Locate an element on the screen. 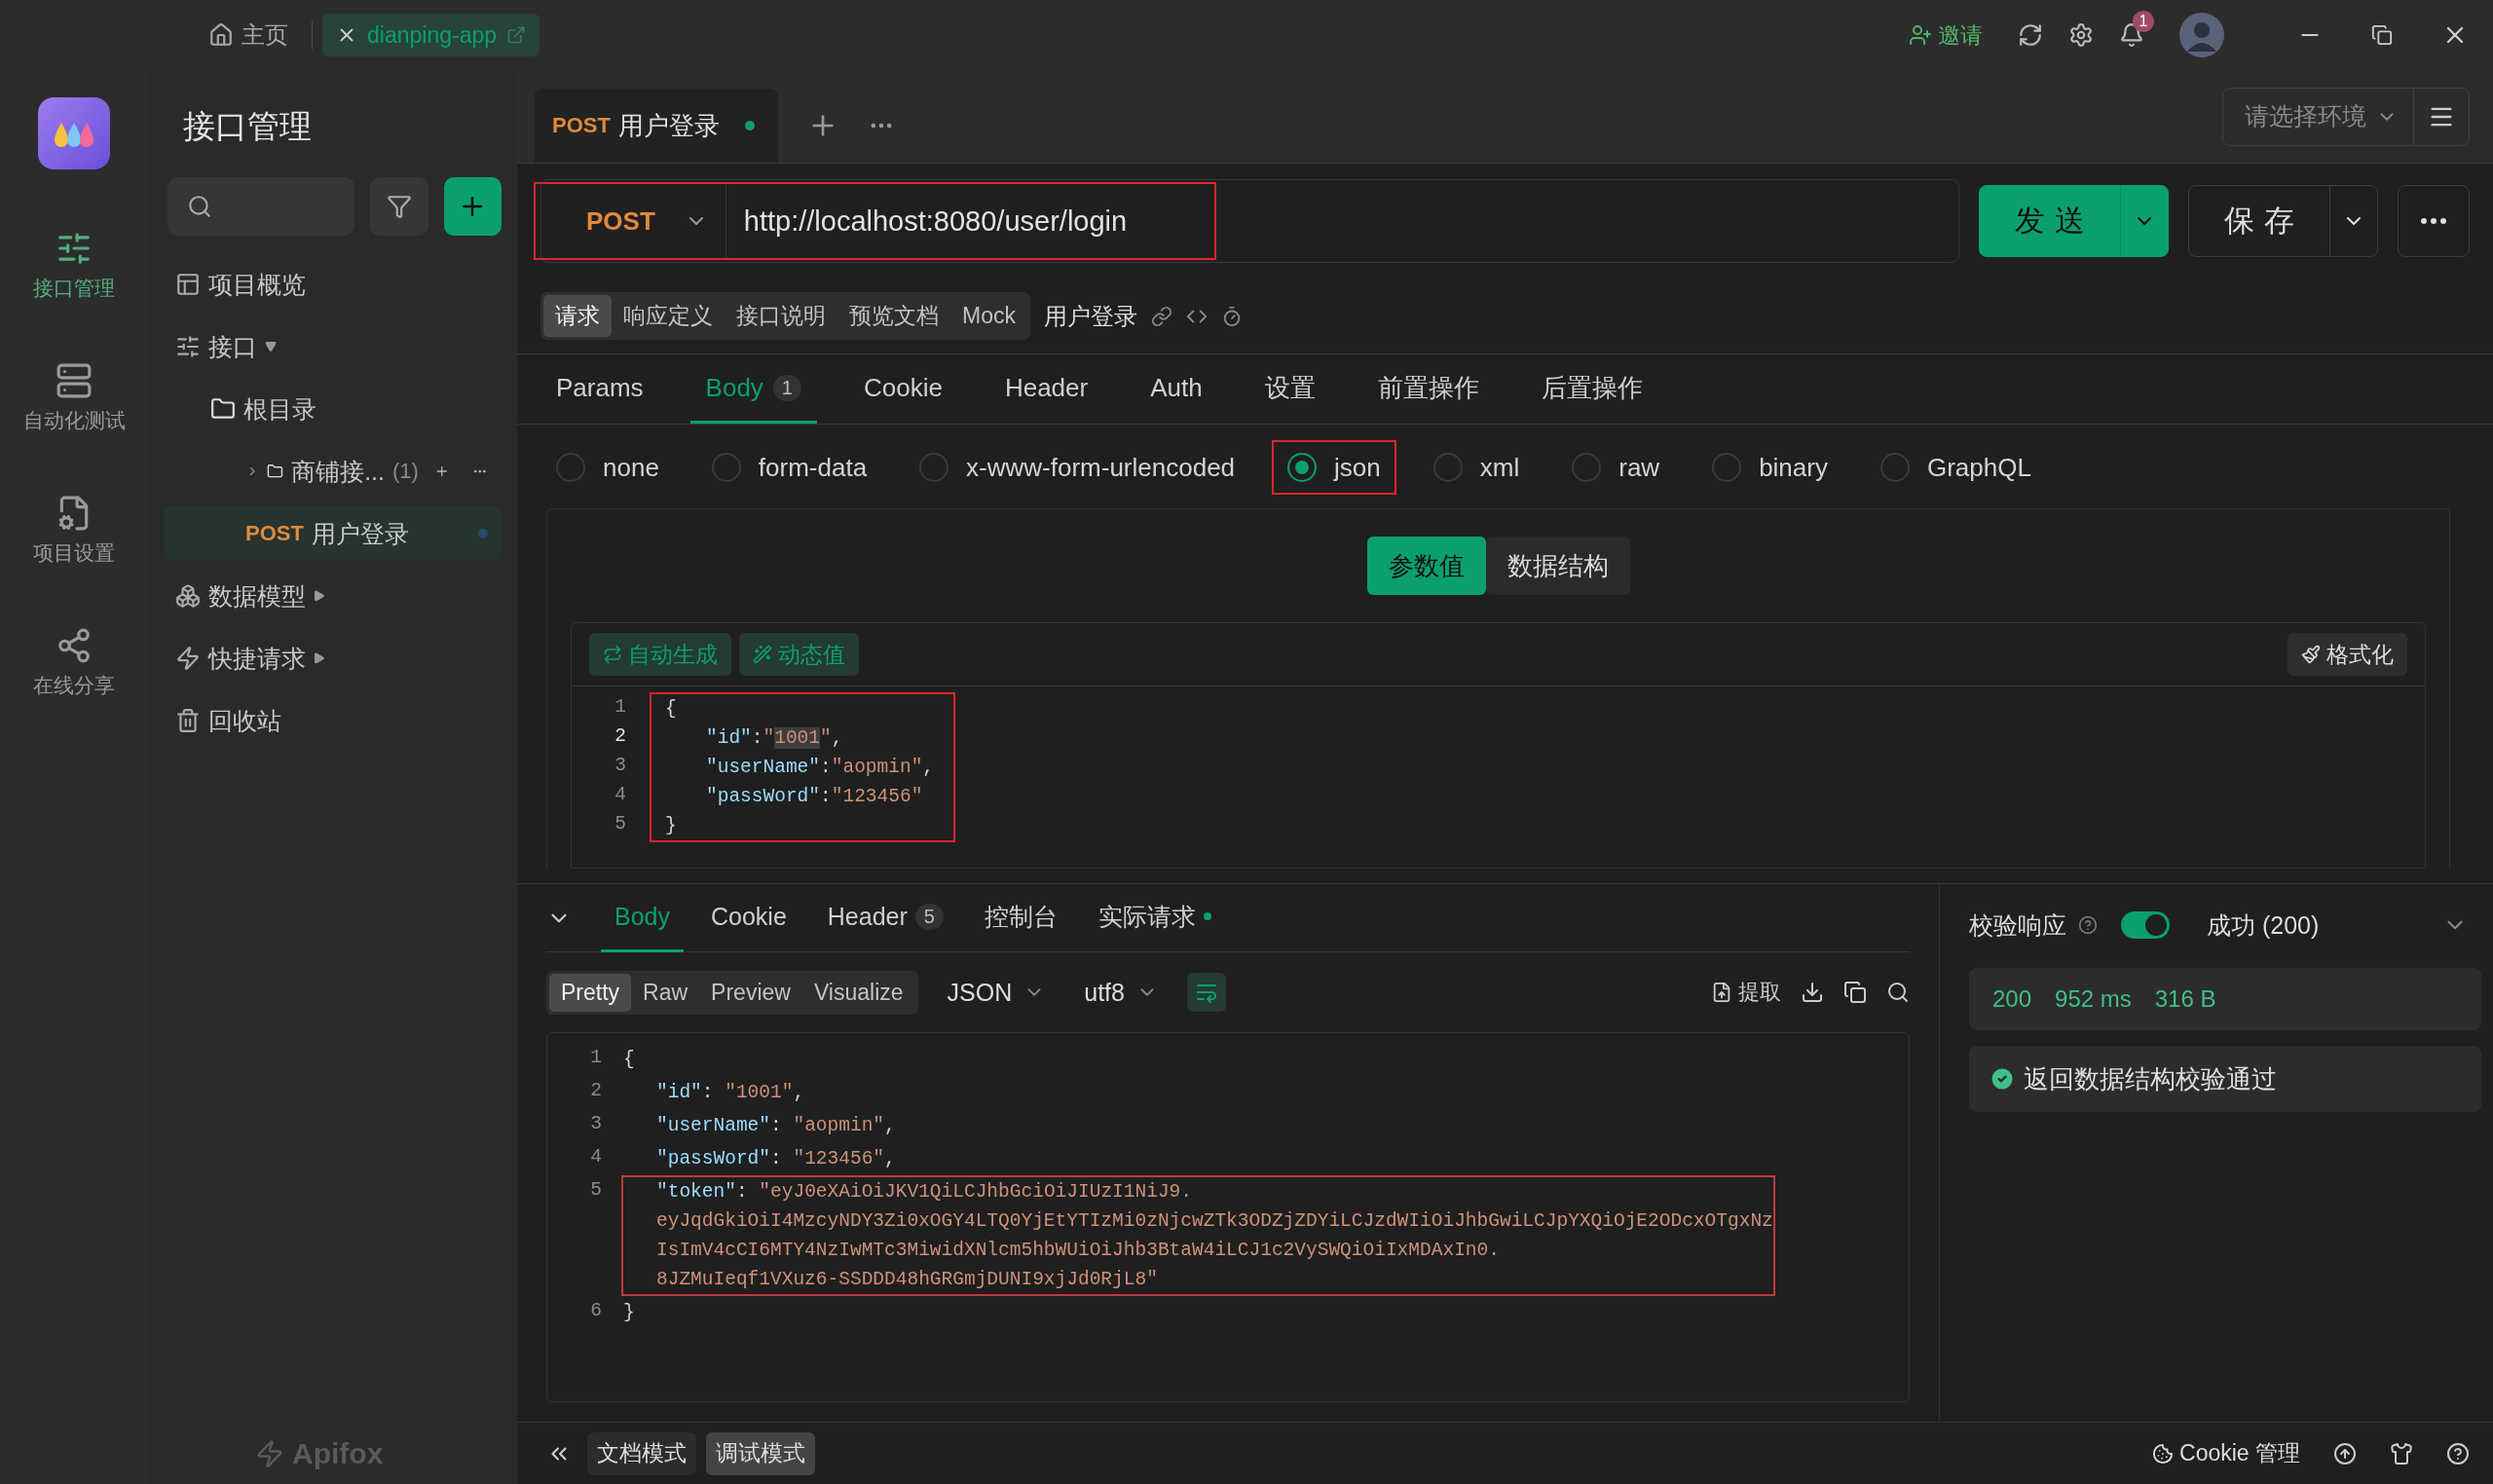 Image resolution: width=2493 pixels, height=1484 pixels. nav-item: 项目概览 is located at coordinates (333, 284).